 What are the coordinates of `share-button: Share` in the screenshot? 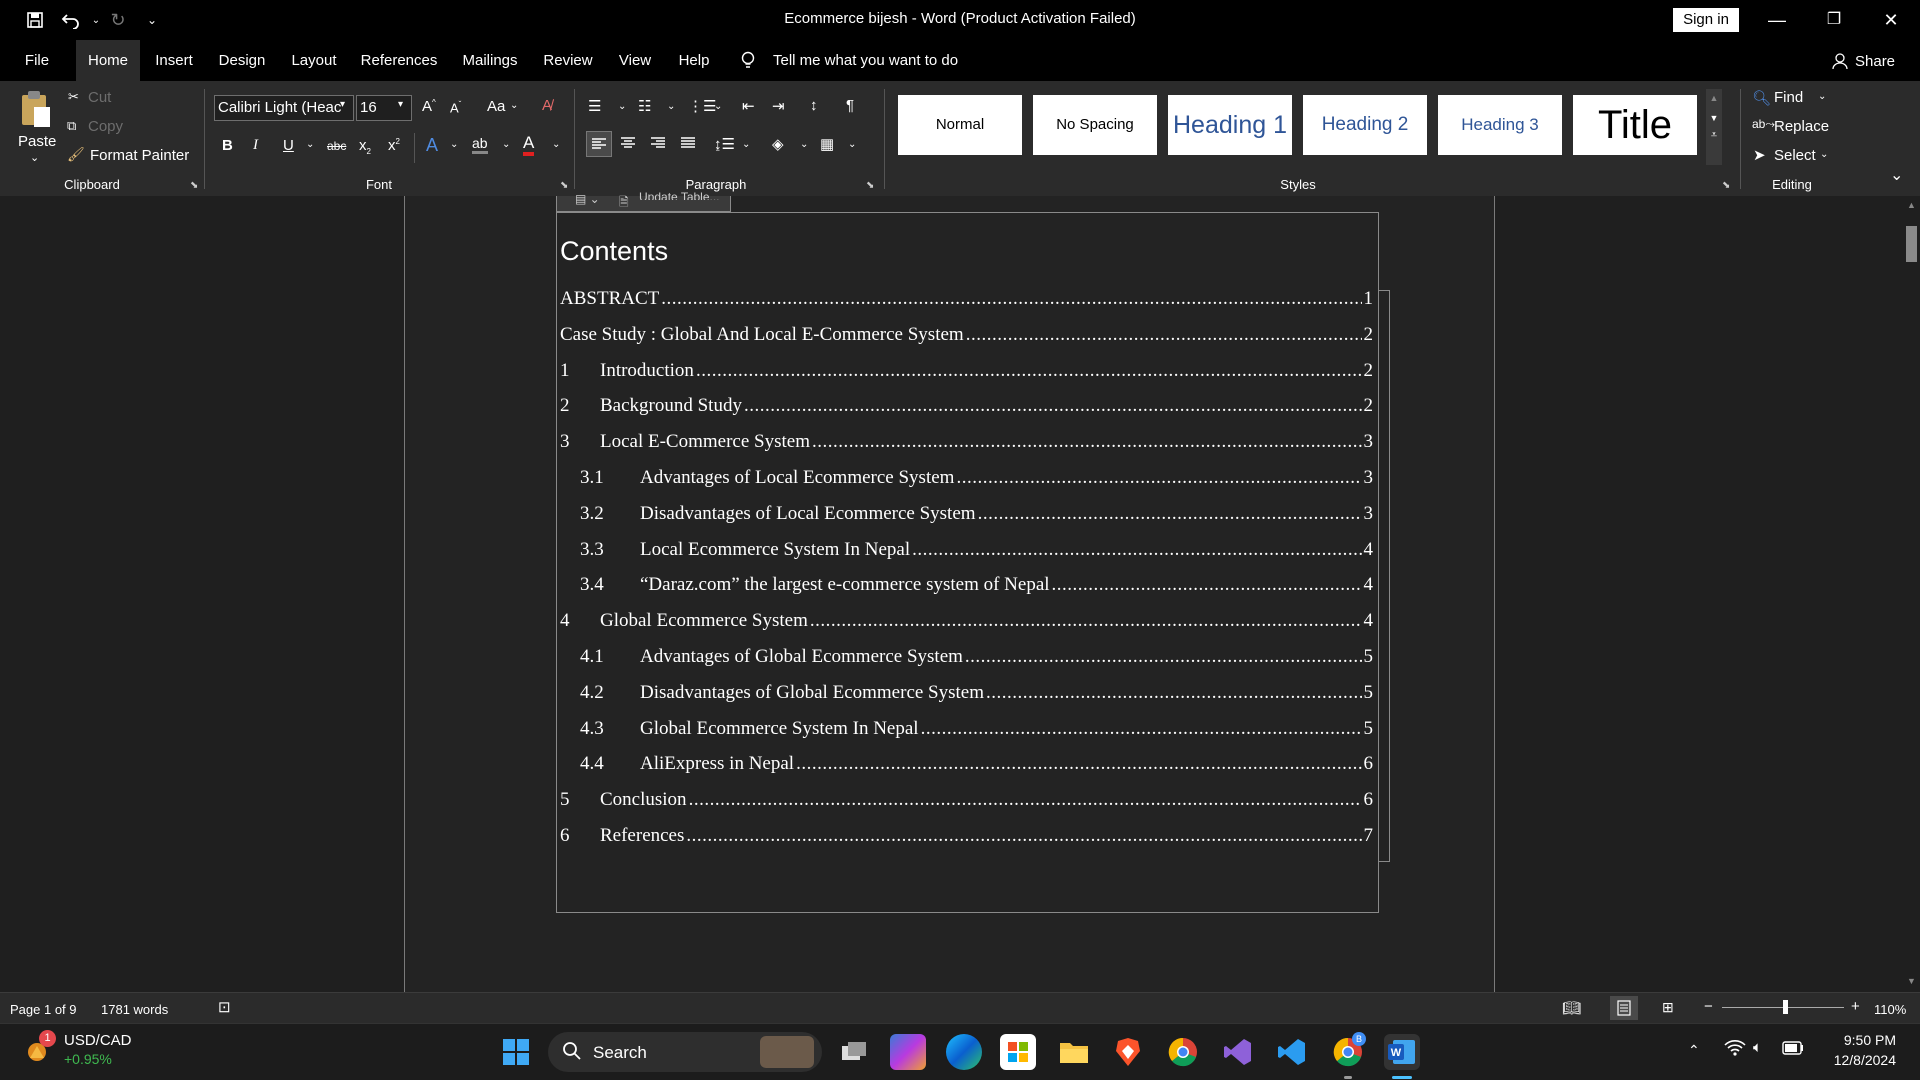 It's located at (1875, 60).